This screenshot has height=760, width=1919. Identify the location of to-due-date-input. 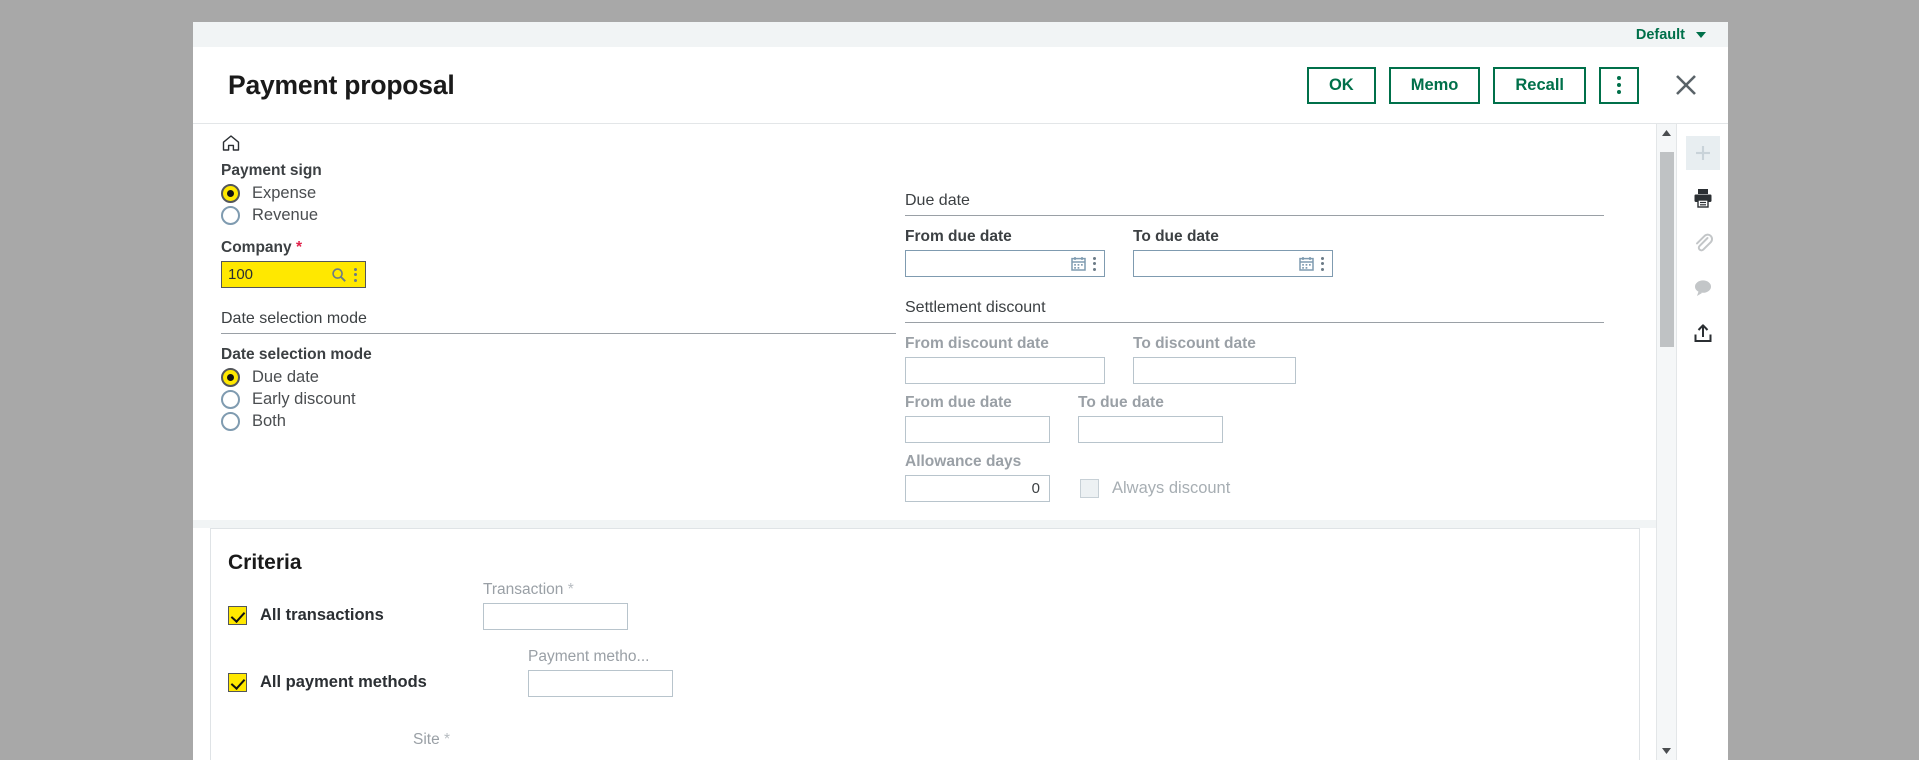
(1218, 263).